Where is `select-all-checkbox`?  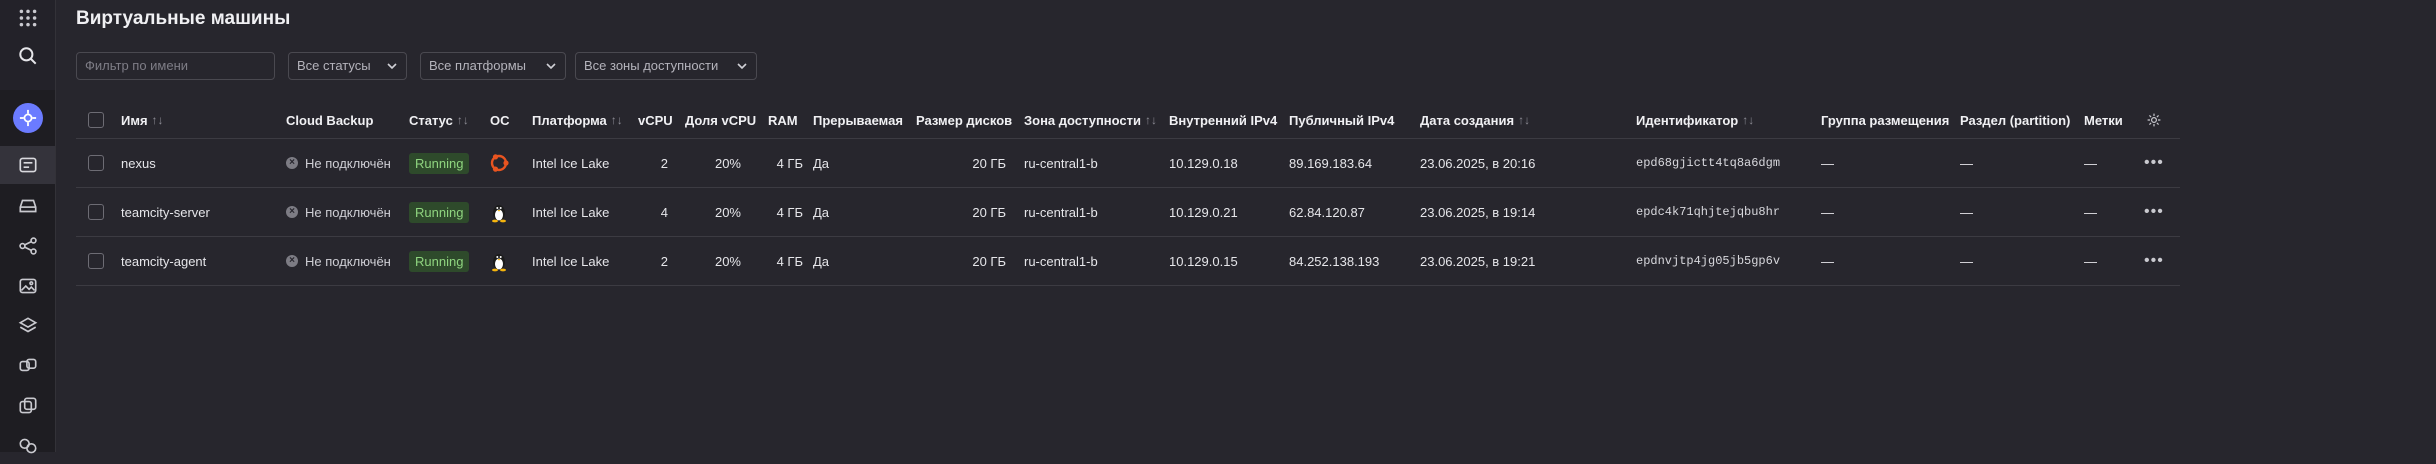
select-all-checkbox is located at coordinates (96, 120).